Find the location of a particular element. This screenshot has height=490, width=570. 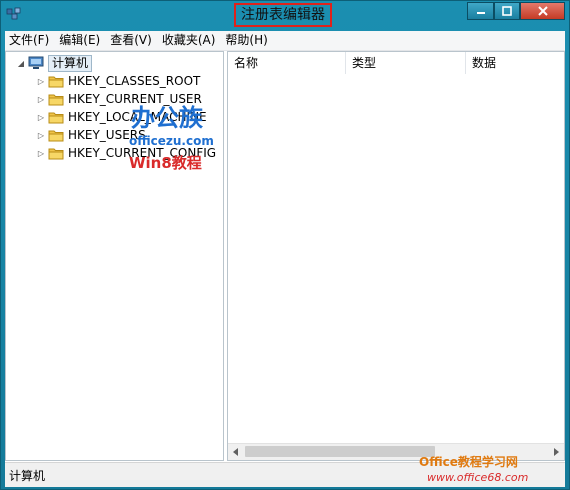

watermark-line-3: Win8教程 is located at coordinates (165, 163).